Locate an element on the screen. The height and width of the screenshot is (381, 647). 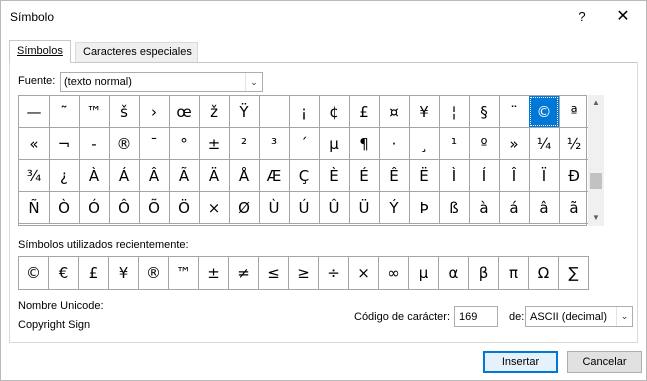
symbol-cell: ¬ is located at coordinates (64, 144).